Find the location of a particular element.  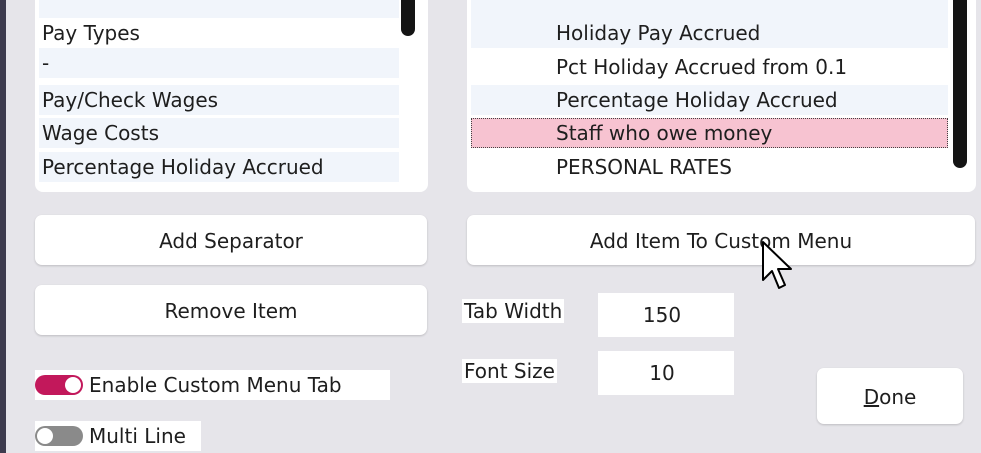

list-item: Wage Costs is located at coordinates (219, 133).